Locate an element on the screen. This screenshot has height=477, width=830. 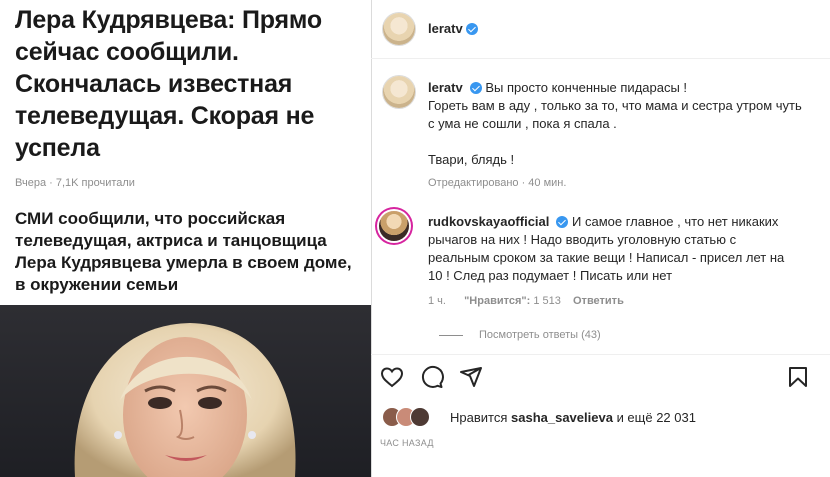
share-icon is located at coordinates (471, 377).